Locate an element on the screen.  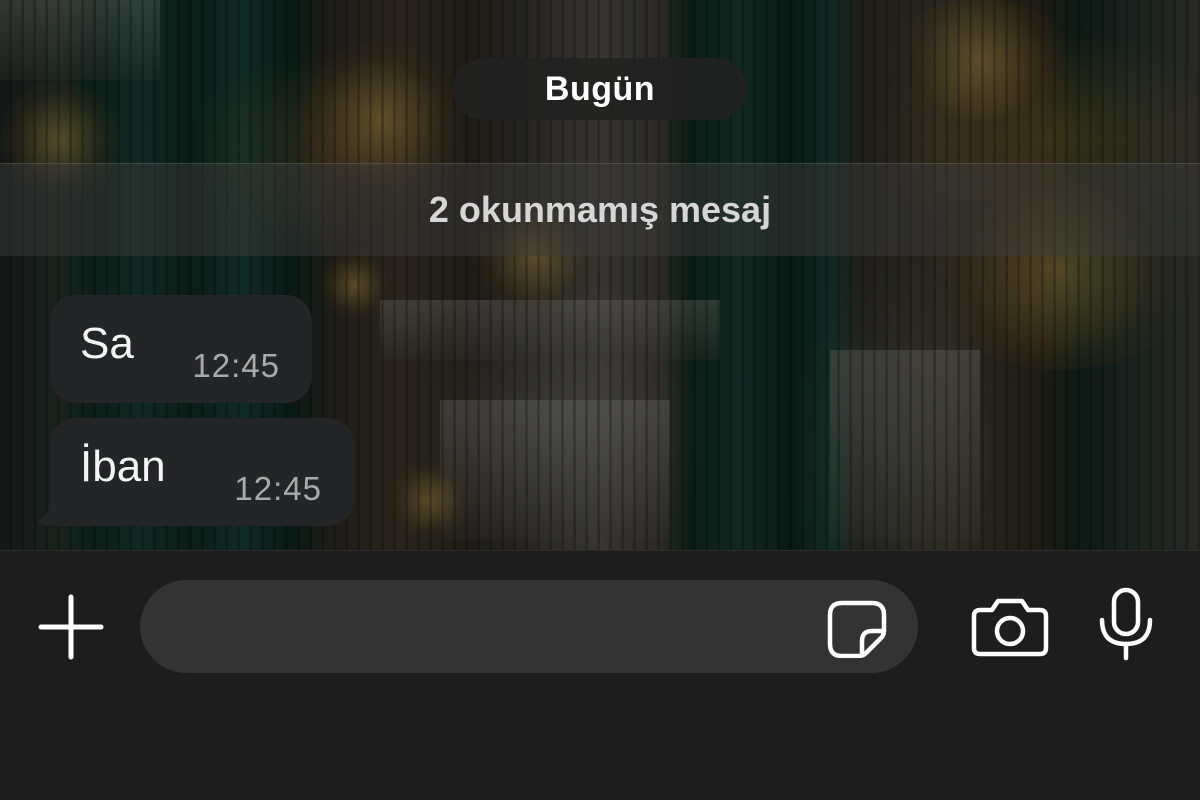
sticker-button is located at coordinates (858, 628).